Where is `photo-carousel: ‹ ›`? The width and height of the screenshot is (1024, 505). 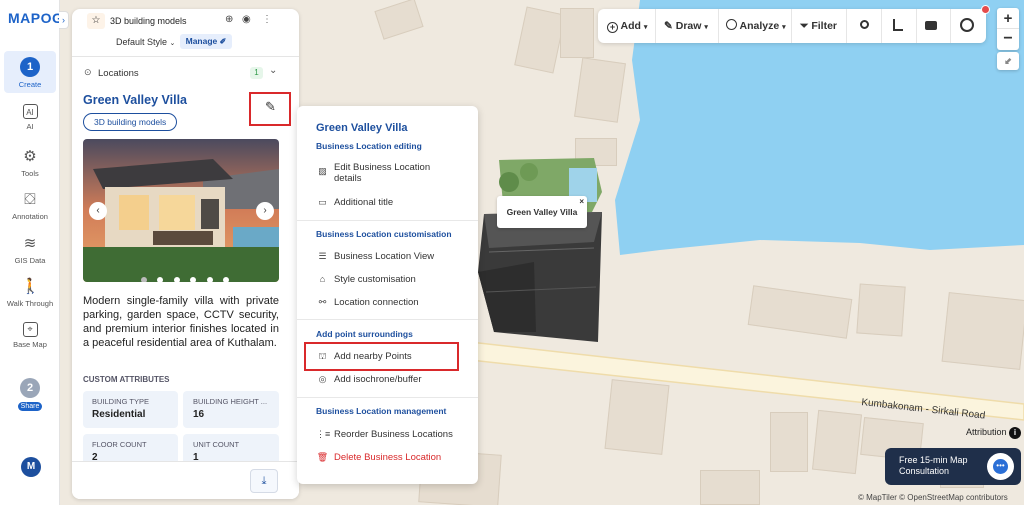 photo-carousel: ‹ › is located at coordinates (181, 210).